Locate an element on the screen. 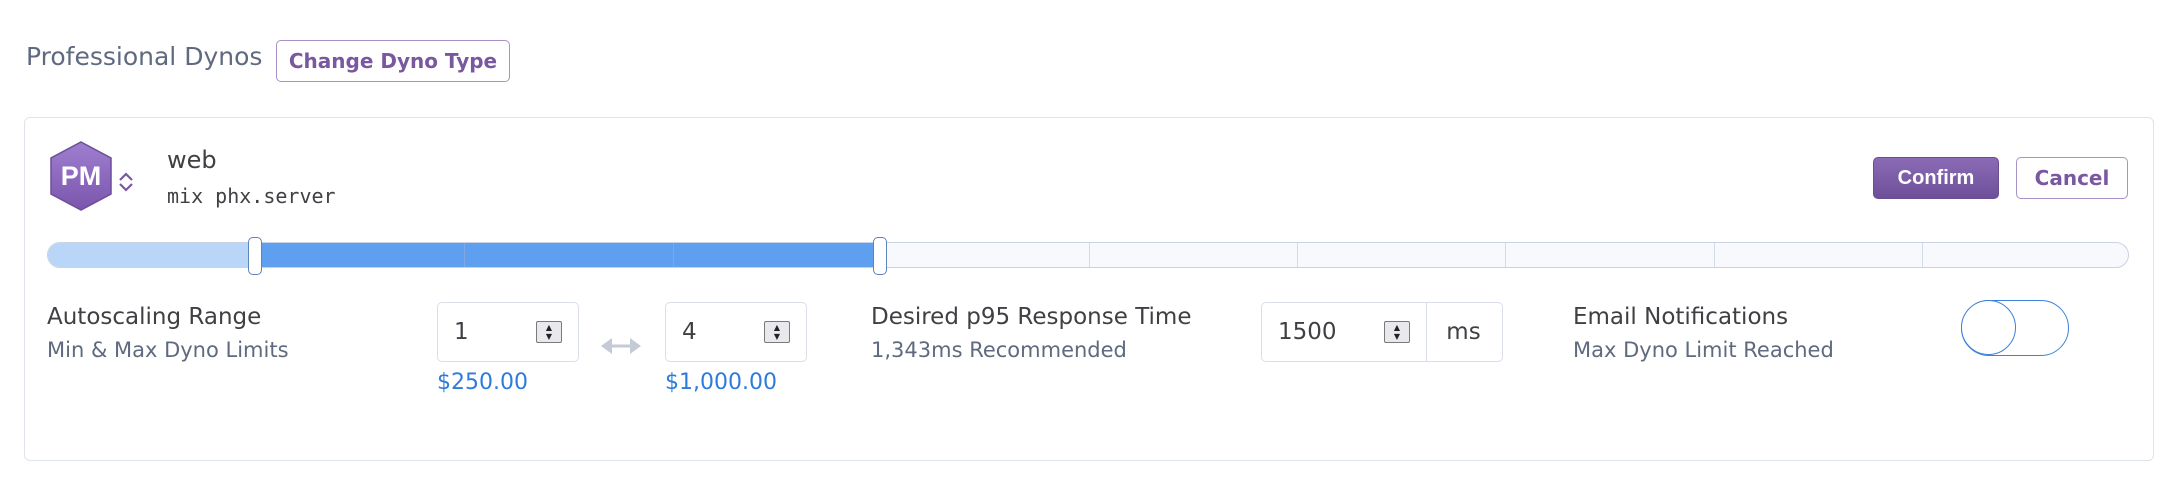 Image resolution: width=2166 pixels, height=488 pixels. section-title: Professional Dynos is located at coordinates (144, 56).